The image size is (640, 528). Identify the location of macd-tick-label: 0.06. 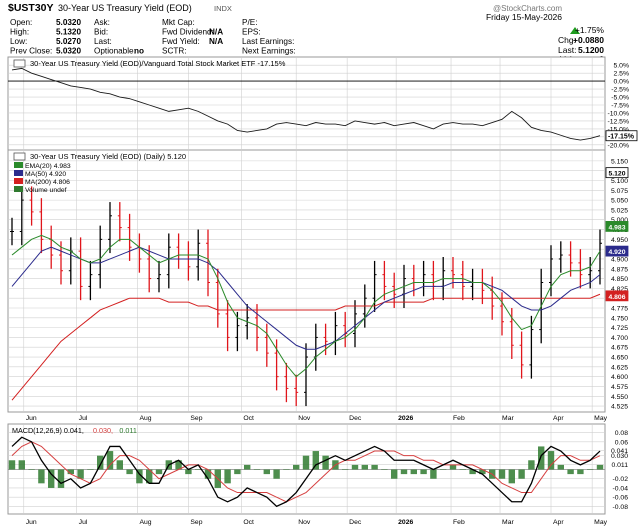
(621, 442).